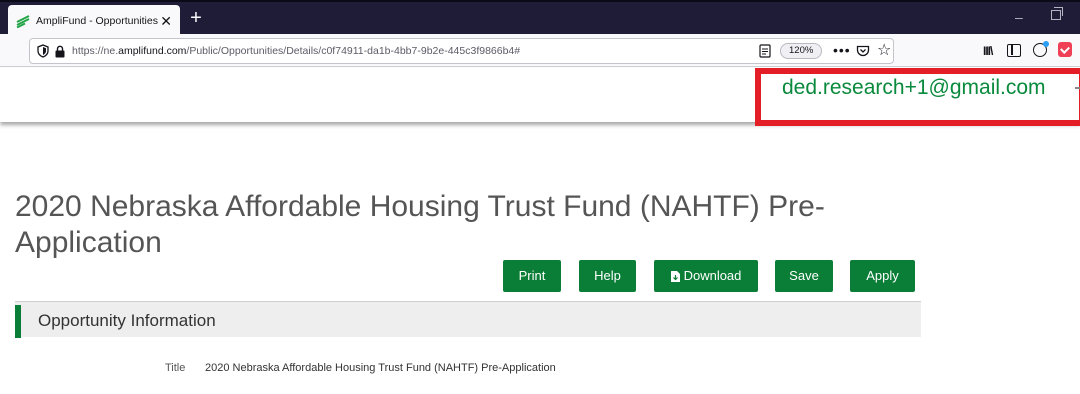 The image size is (1080, 394). What do you see at coordinates (712, 275) in the screenshot?
I see `download-button-label: Download` at bounding box center [712, 275].